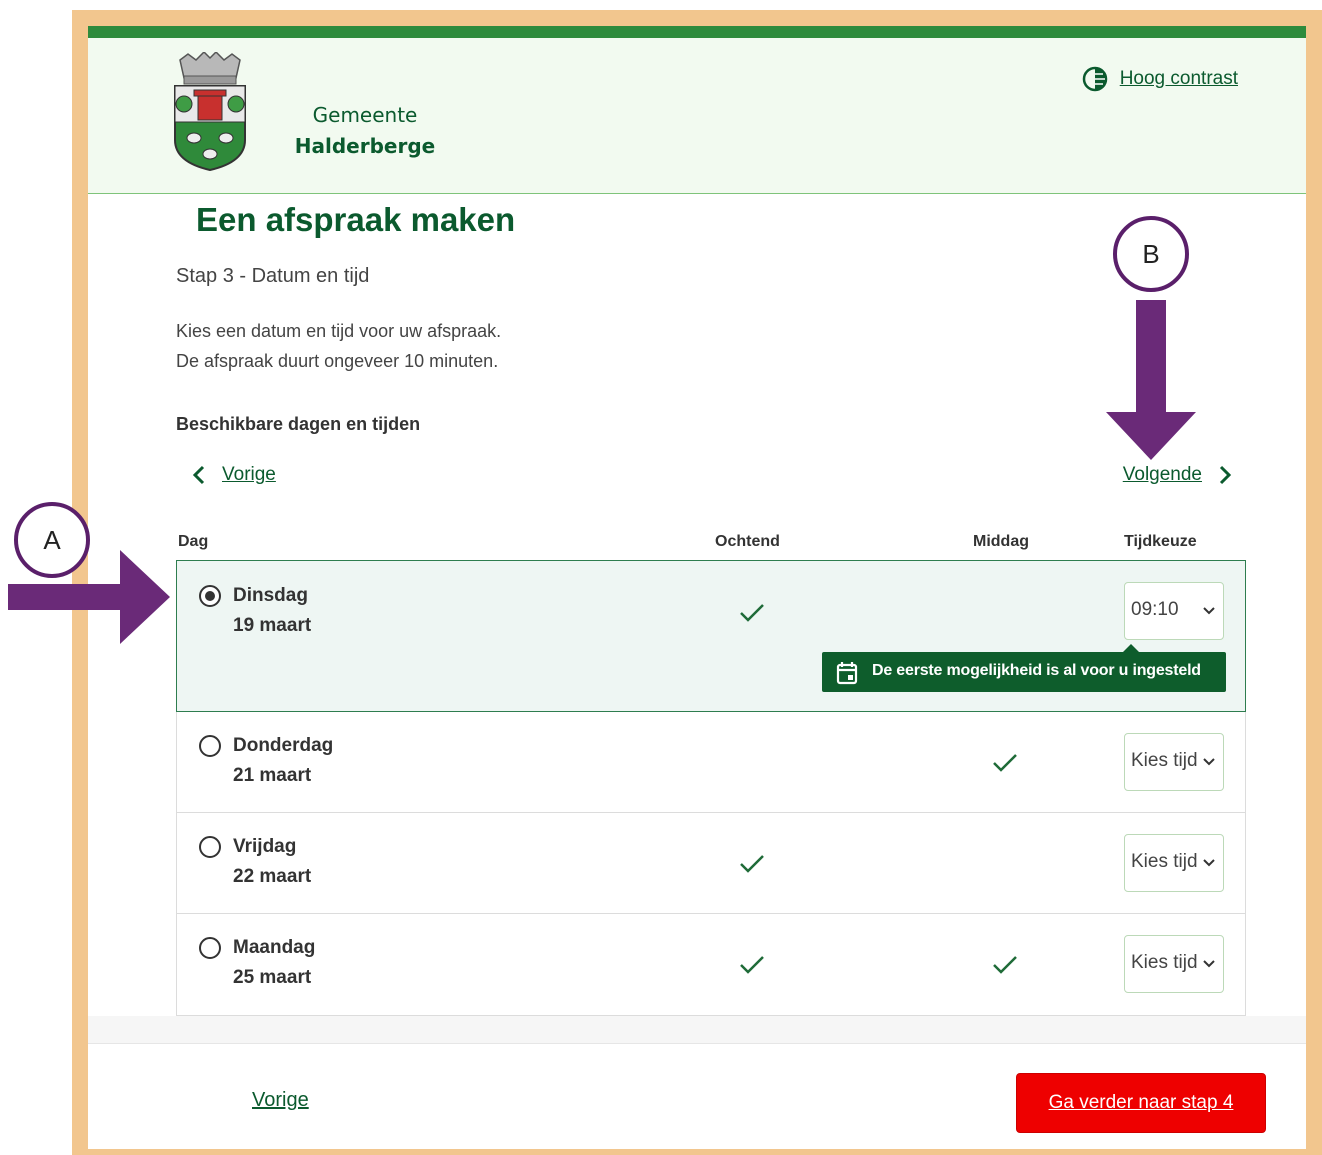  What do you see at coordinates (365, 131) in the screenshot?
I see `municipality-name: Gemeente Halderberge` at bounding box center [365, 131].